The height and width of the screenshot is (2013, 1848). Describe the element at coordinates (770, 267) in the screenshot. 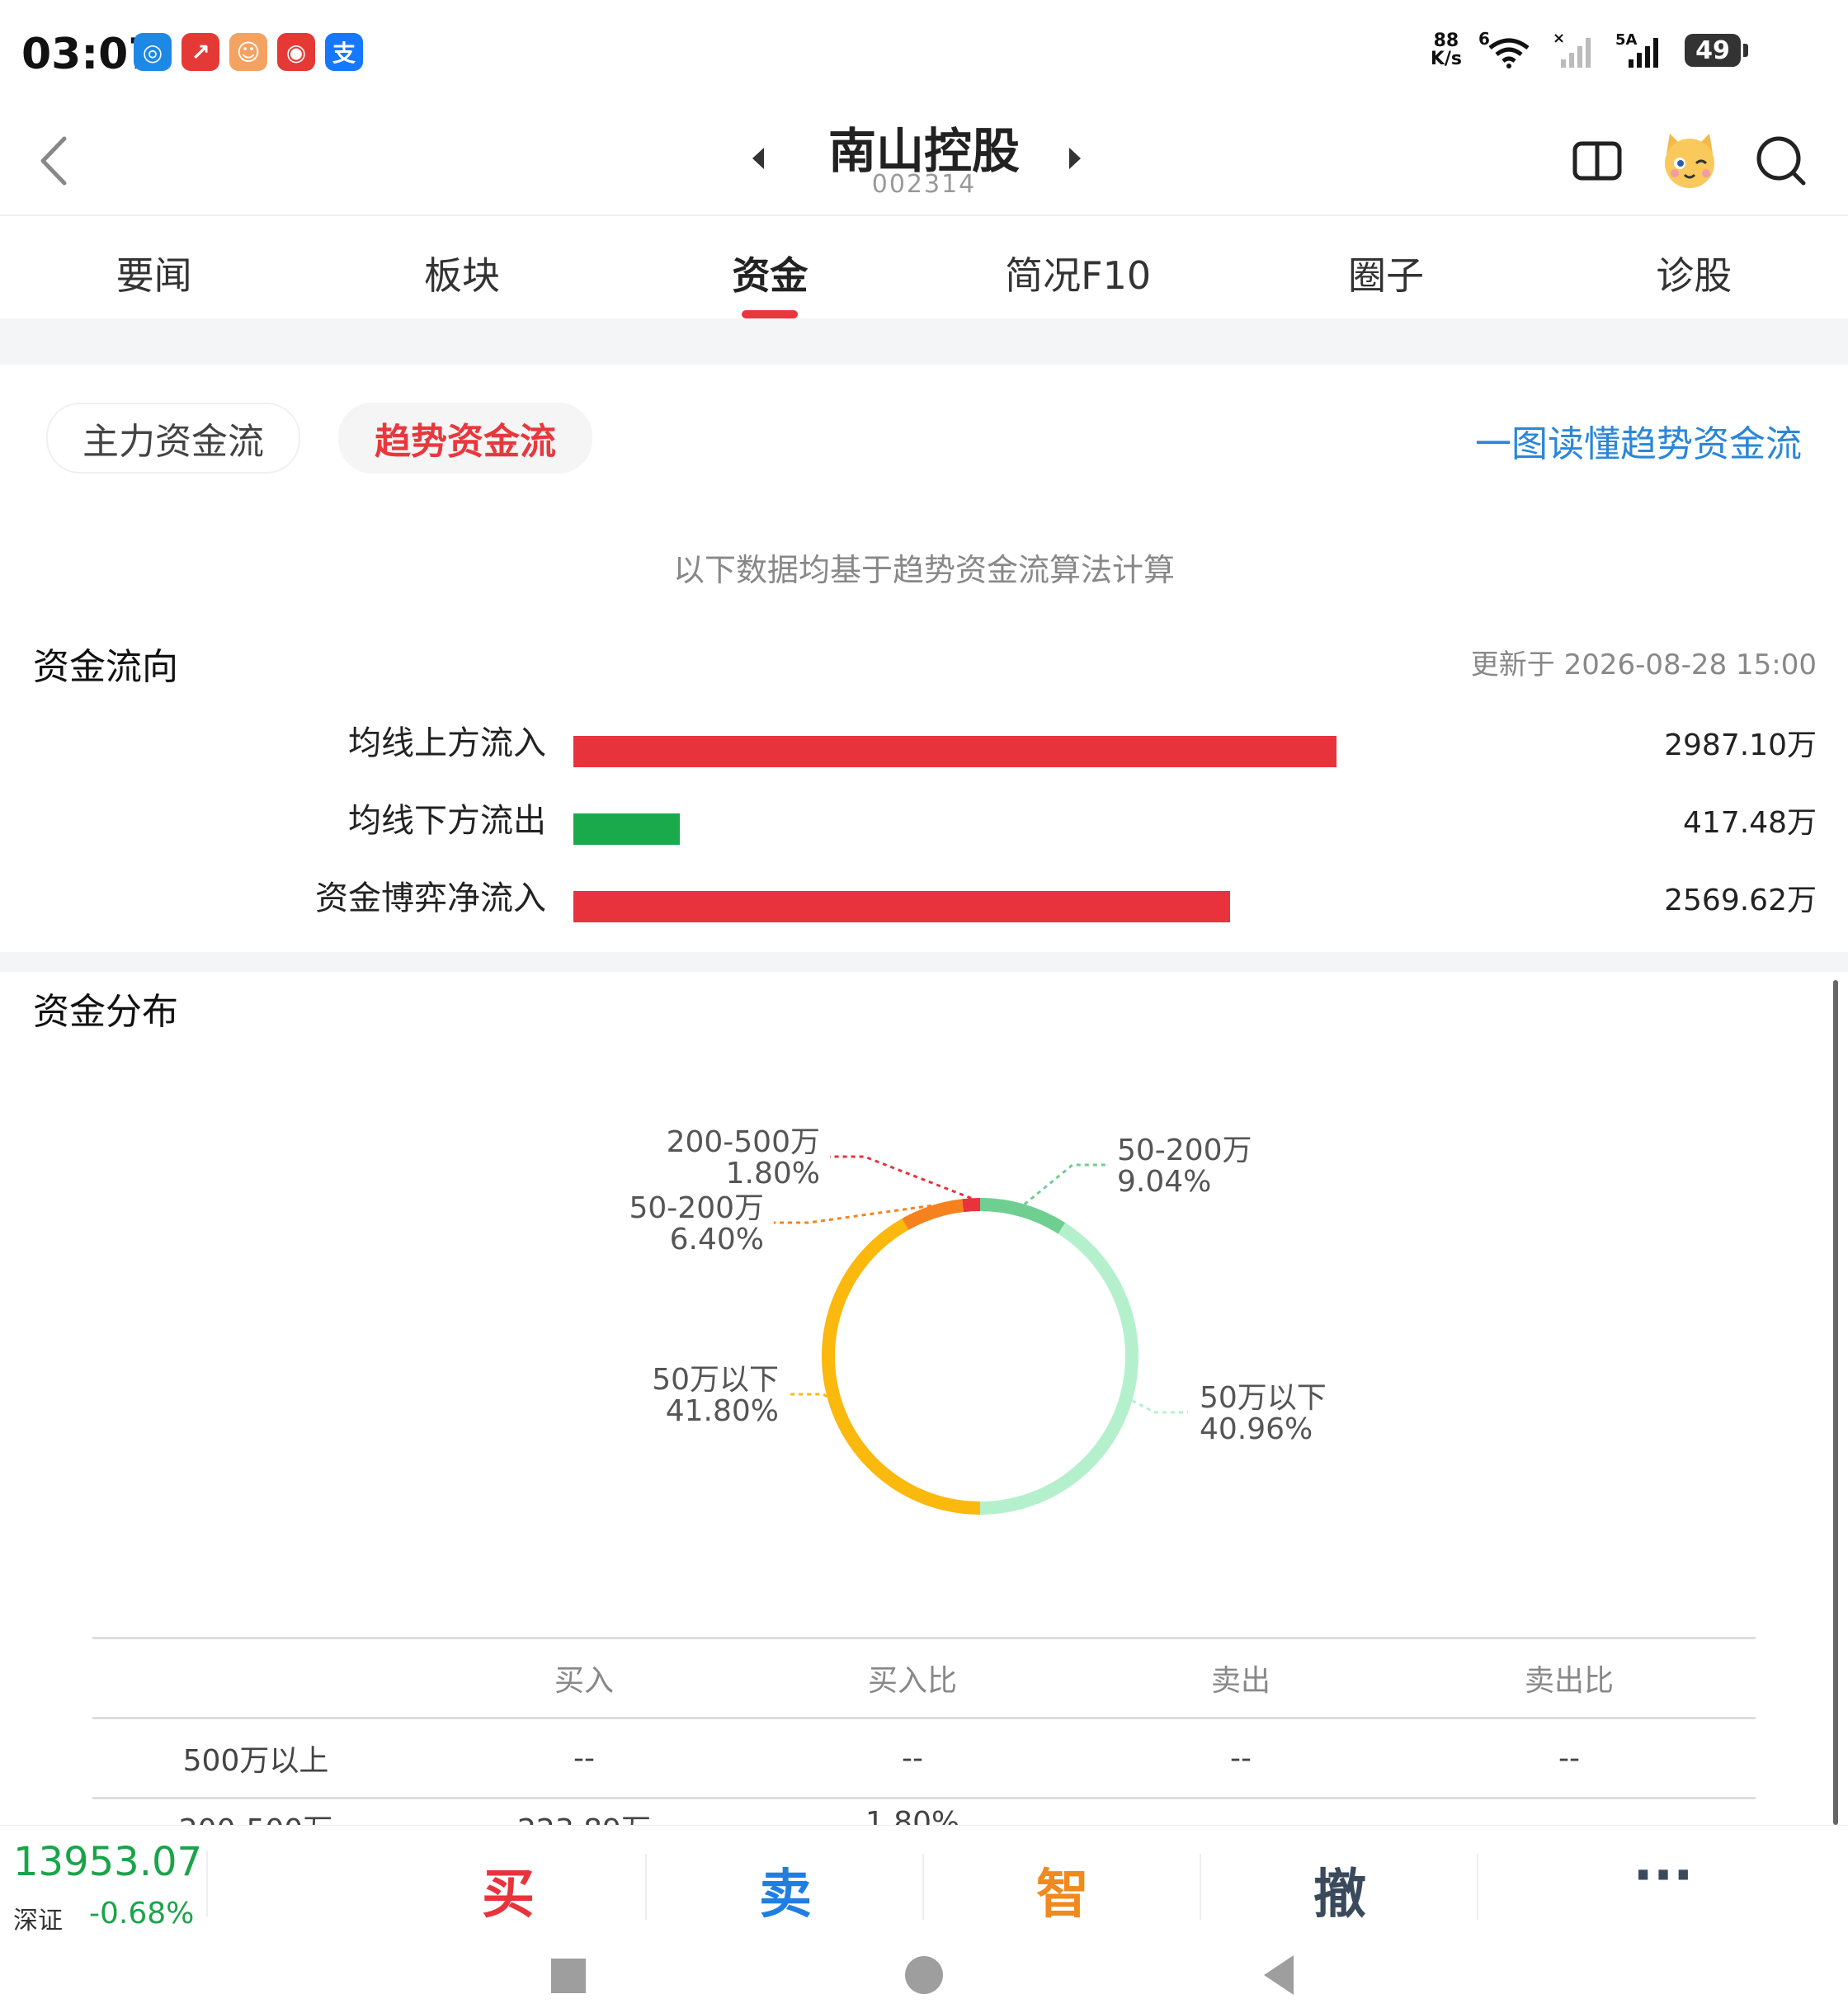

I see `tab-funds: 资金` at that location.